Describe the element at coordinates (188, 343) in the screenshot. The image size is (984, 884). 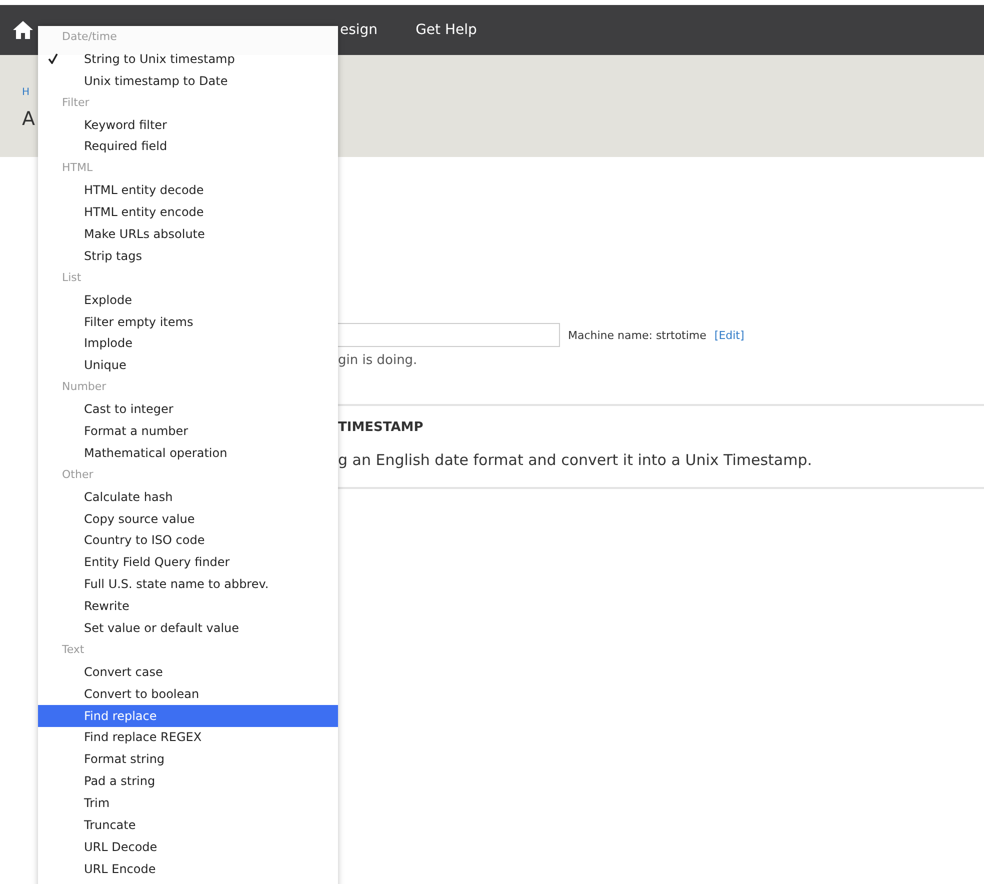
I see `menu-option: Implode` at that location.